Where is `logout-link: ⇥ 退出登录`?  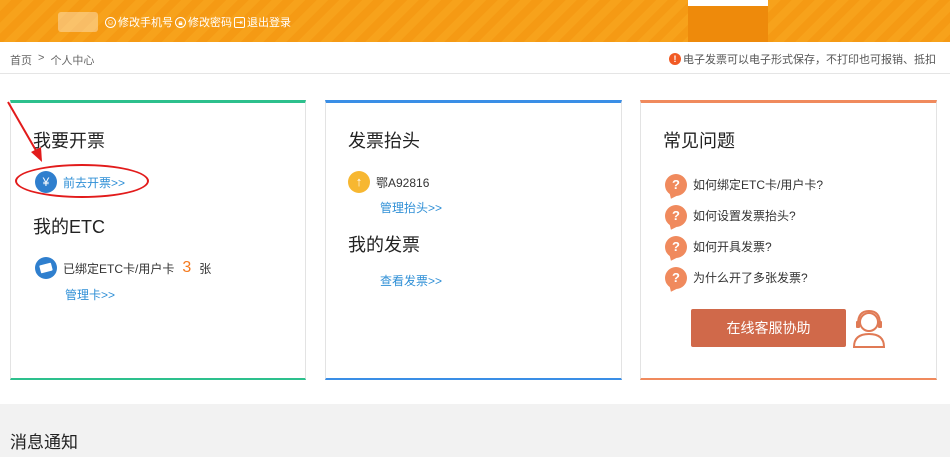
logout-link: ⇥ 退出登录 is located at coordinates (262, 22).